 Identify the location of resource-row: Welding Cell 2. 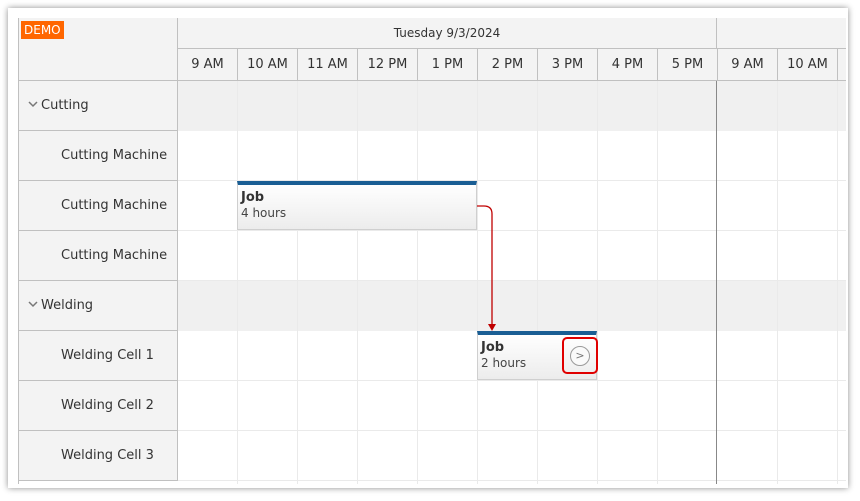
(98, 406).